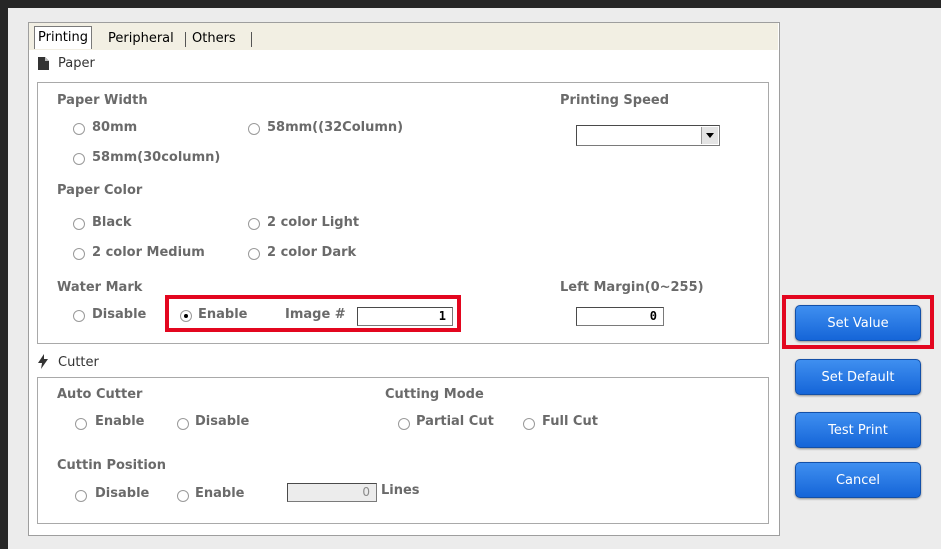  What do you see at coordinates (148, 252) in the screenshot?
I see `radio-2color-medium-label: 2 color Medium` at bounding box center [148, 252].